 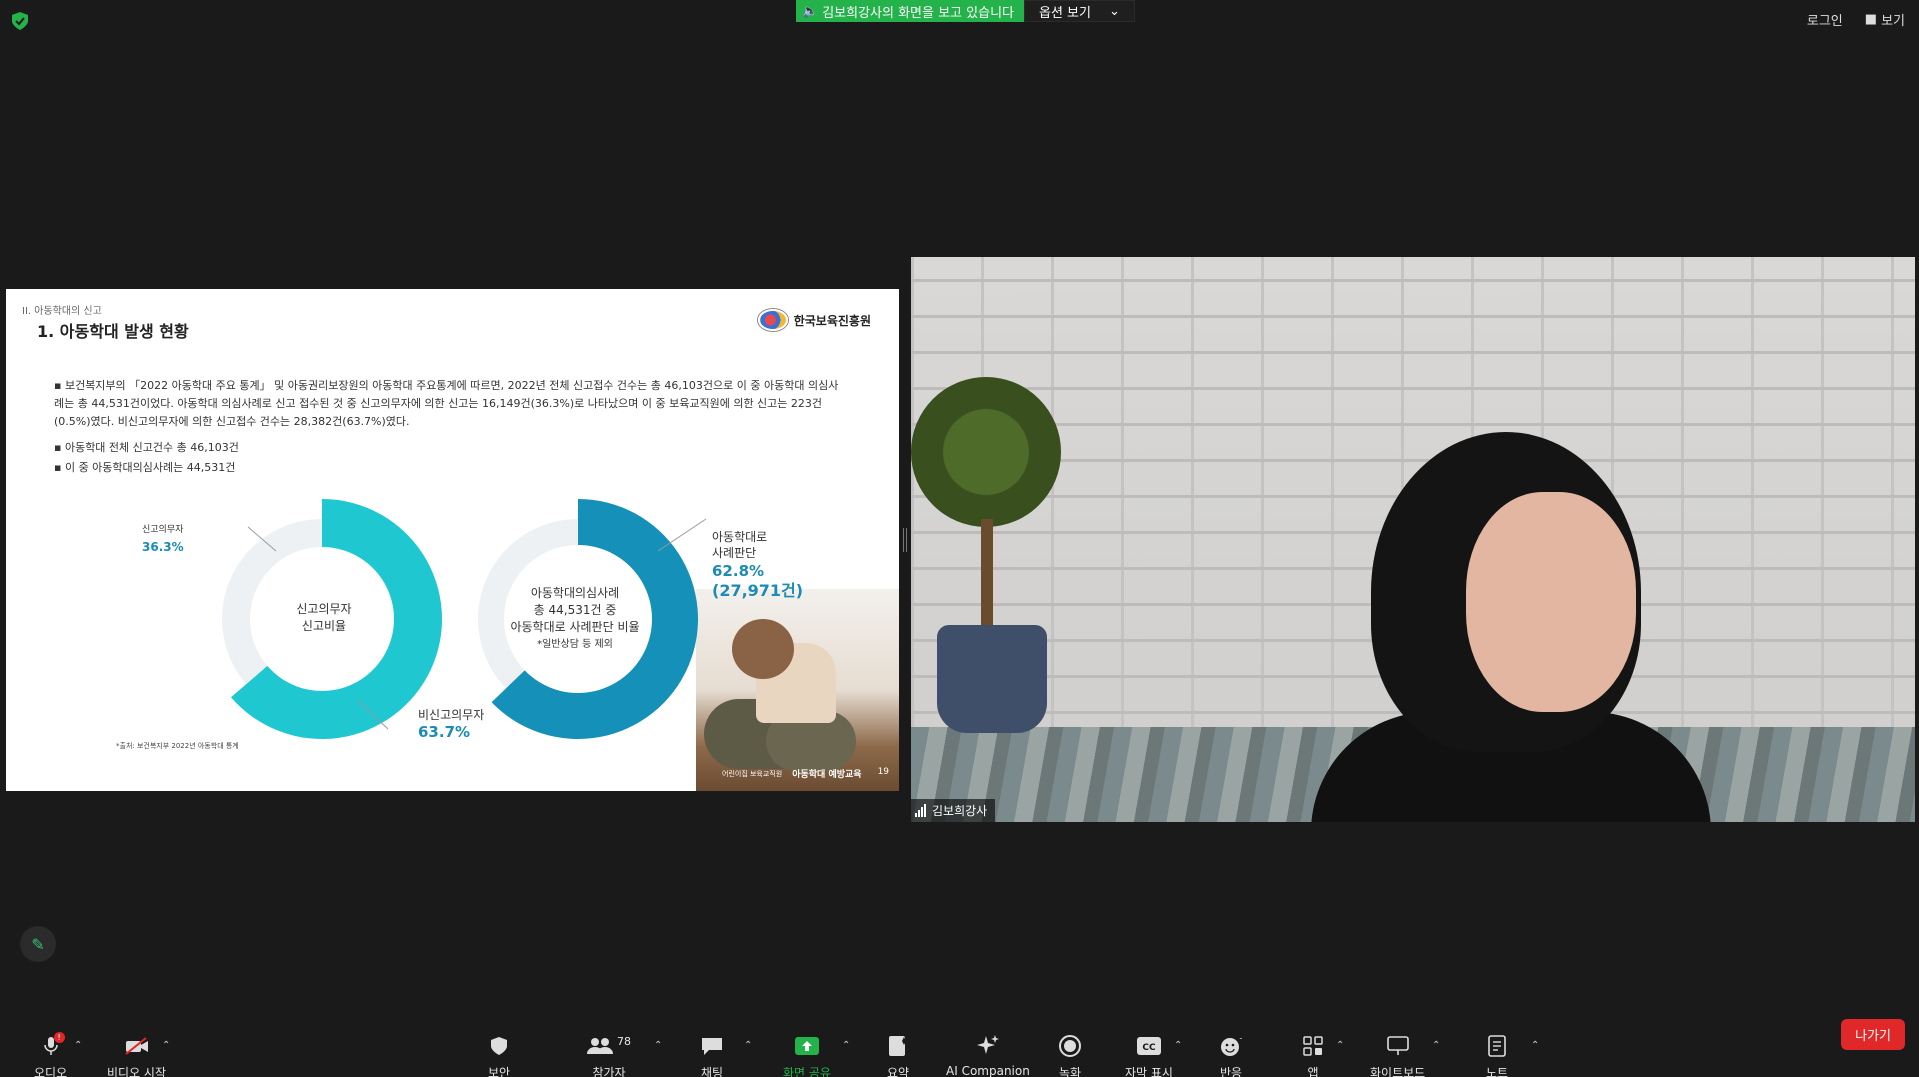 I want to click on cc-icon: CC, so click(x=1148, y=1046).